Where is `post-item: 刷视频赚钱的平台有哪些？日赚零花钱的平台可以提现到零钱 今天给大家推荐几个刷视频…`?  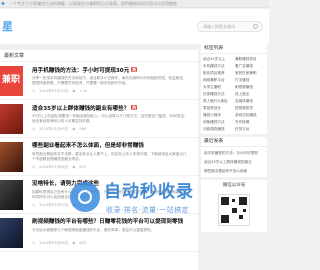
post-item: 刷视频赚钱的平台有哪些？日赚零花钱的平台可以提现到零钱 今天给大家推荐几个刷视频… is located at coordinates (99, 233).